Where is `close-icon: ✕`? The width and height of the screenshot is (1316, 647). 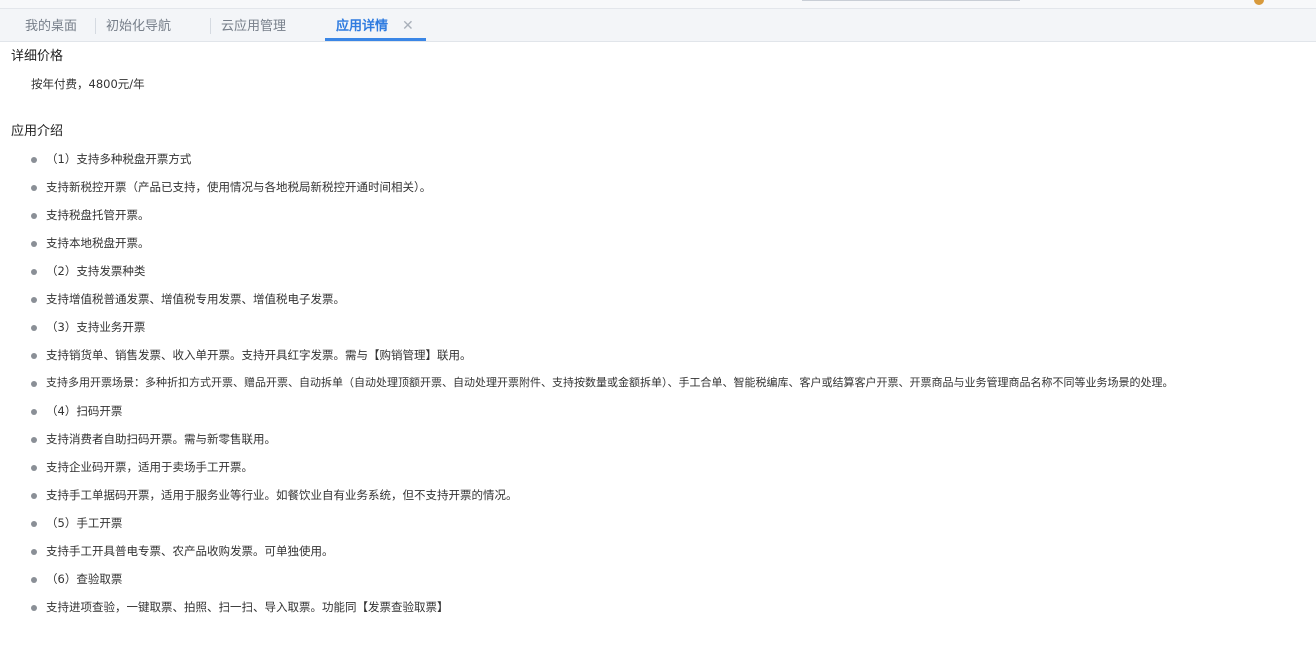 close-icon: ✕ is located at coordinates (408, 26).